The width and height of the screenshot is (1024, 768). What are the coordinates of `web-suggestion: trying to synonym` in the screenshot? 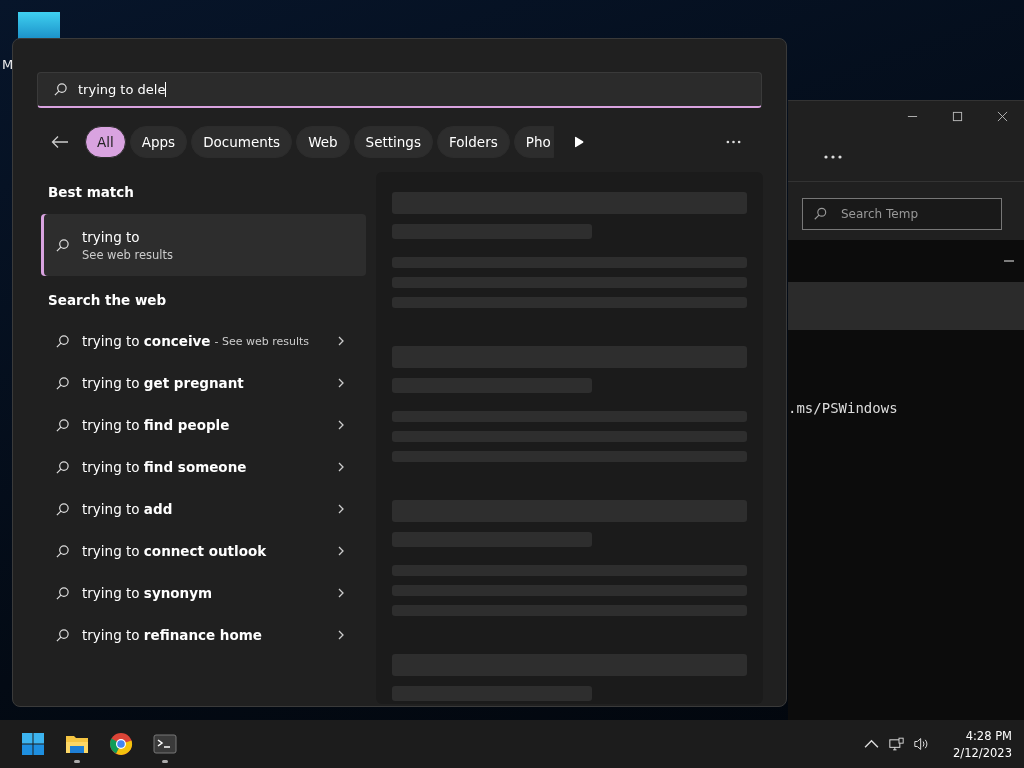 It's located at (203, 593).